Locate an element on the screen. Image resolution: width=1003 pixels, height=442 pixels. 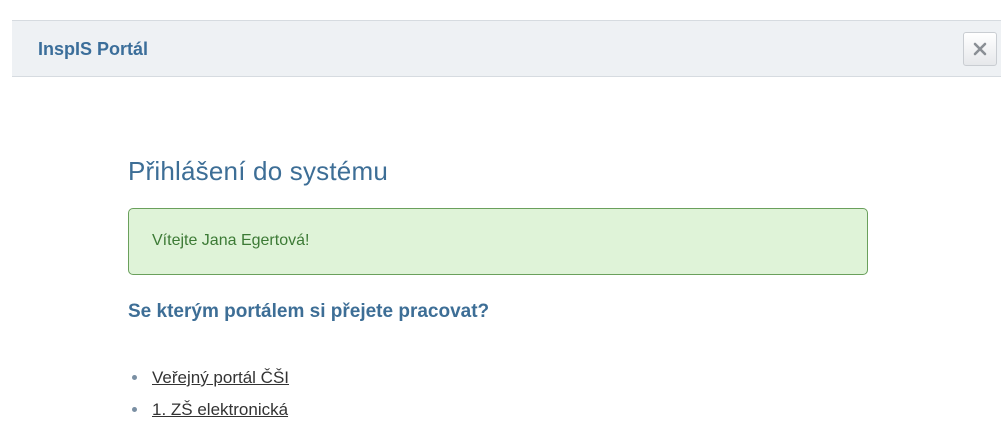
welcome-alert: Vítejte Jana Egertová! is located at coordinates (498, 241).